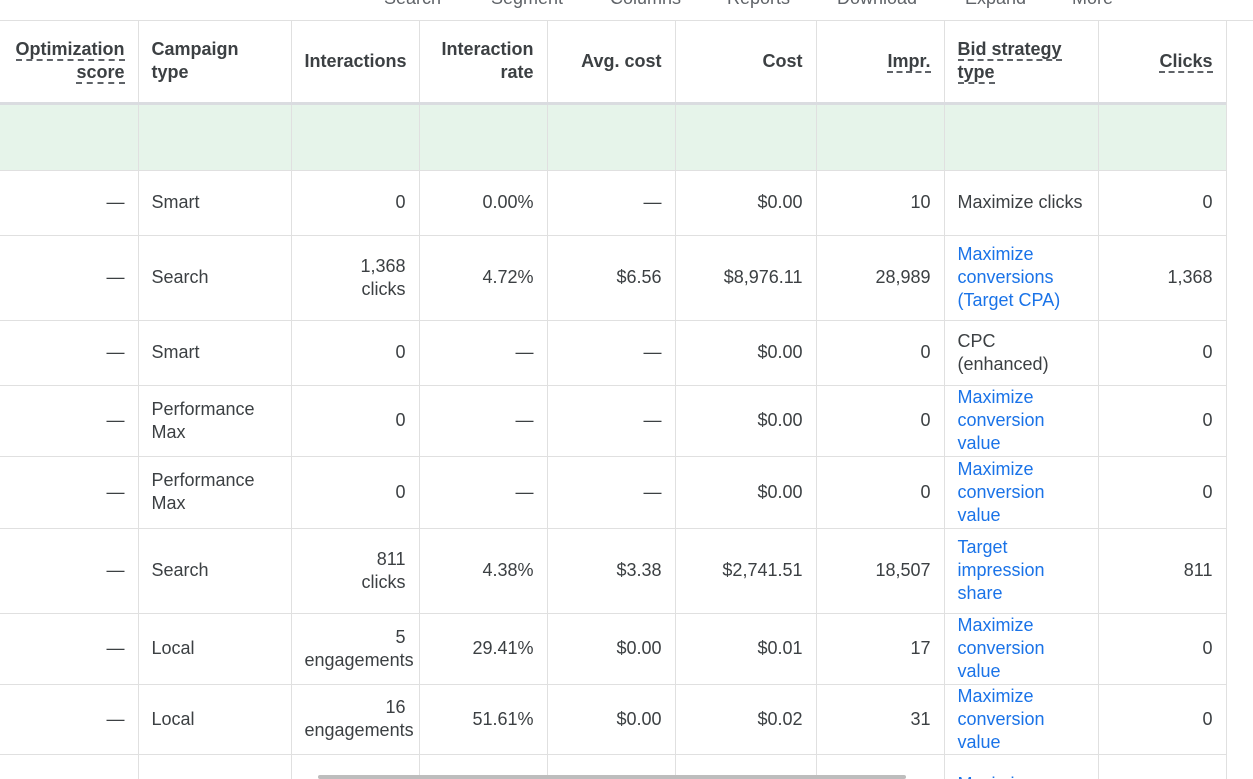 The height and width of the screenshot is (779, 1253). What do you see at coordinates (621, 60) in the screenshot?
I see `header-label: Avg. cost` at bounding box center [621, 60].